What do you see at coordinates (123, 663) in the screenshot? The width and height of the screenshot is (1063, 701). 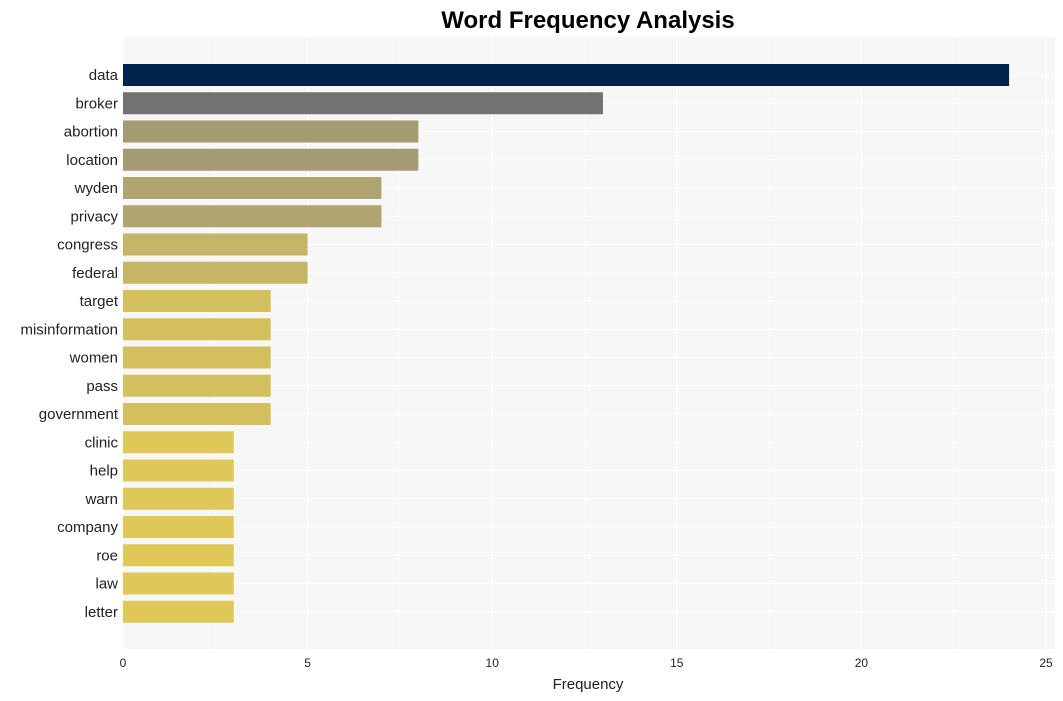 I see `x-tick-label: 0` at bounding box center [123, 663].